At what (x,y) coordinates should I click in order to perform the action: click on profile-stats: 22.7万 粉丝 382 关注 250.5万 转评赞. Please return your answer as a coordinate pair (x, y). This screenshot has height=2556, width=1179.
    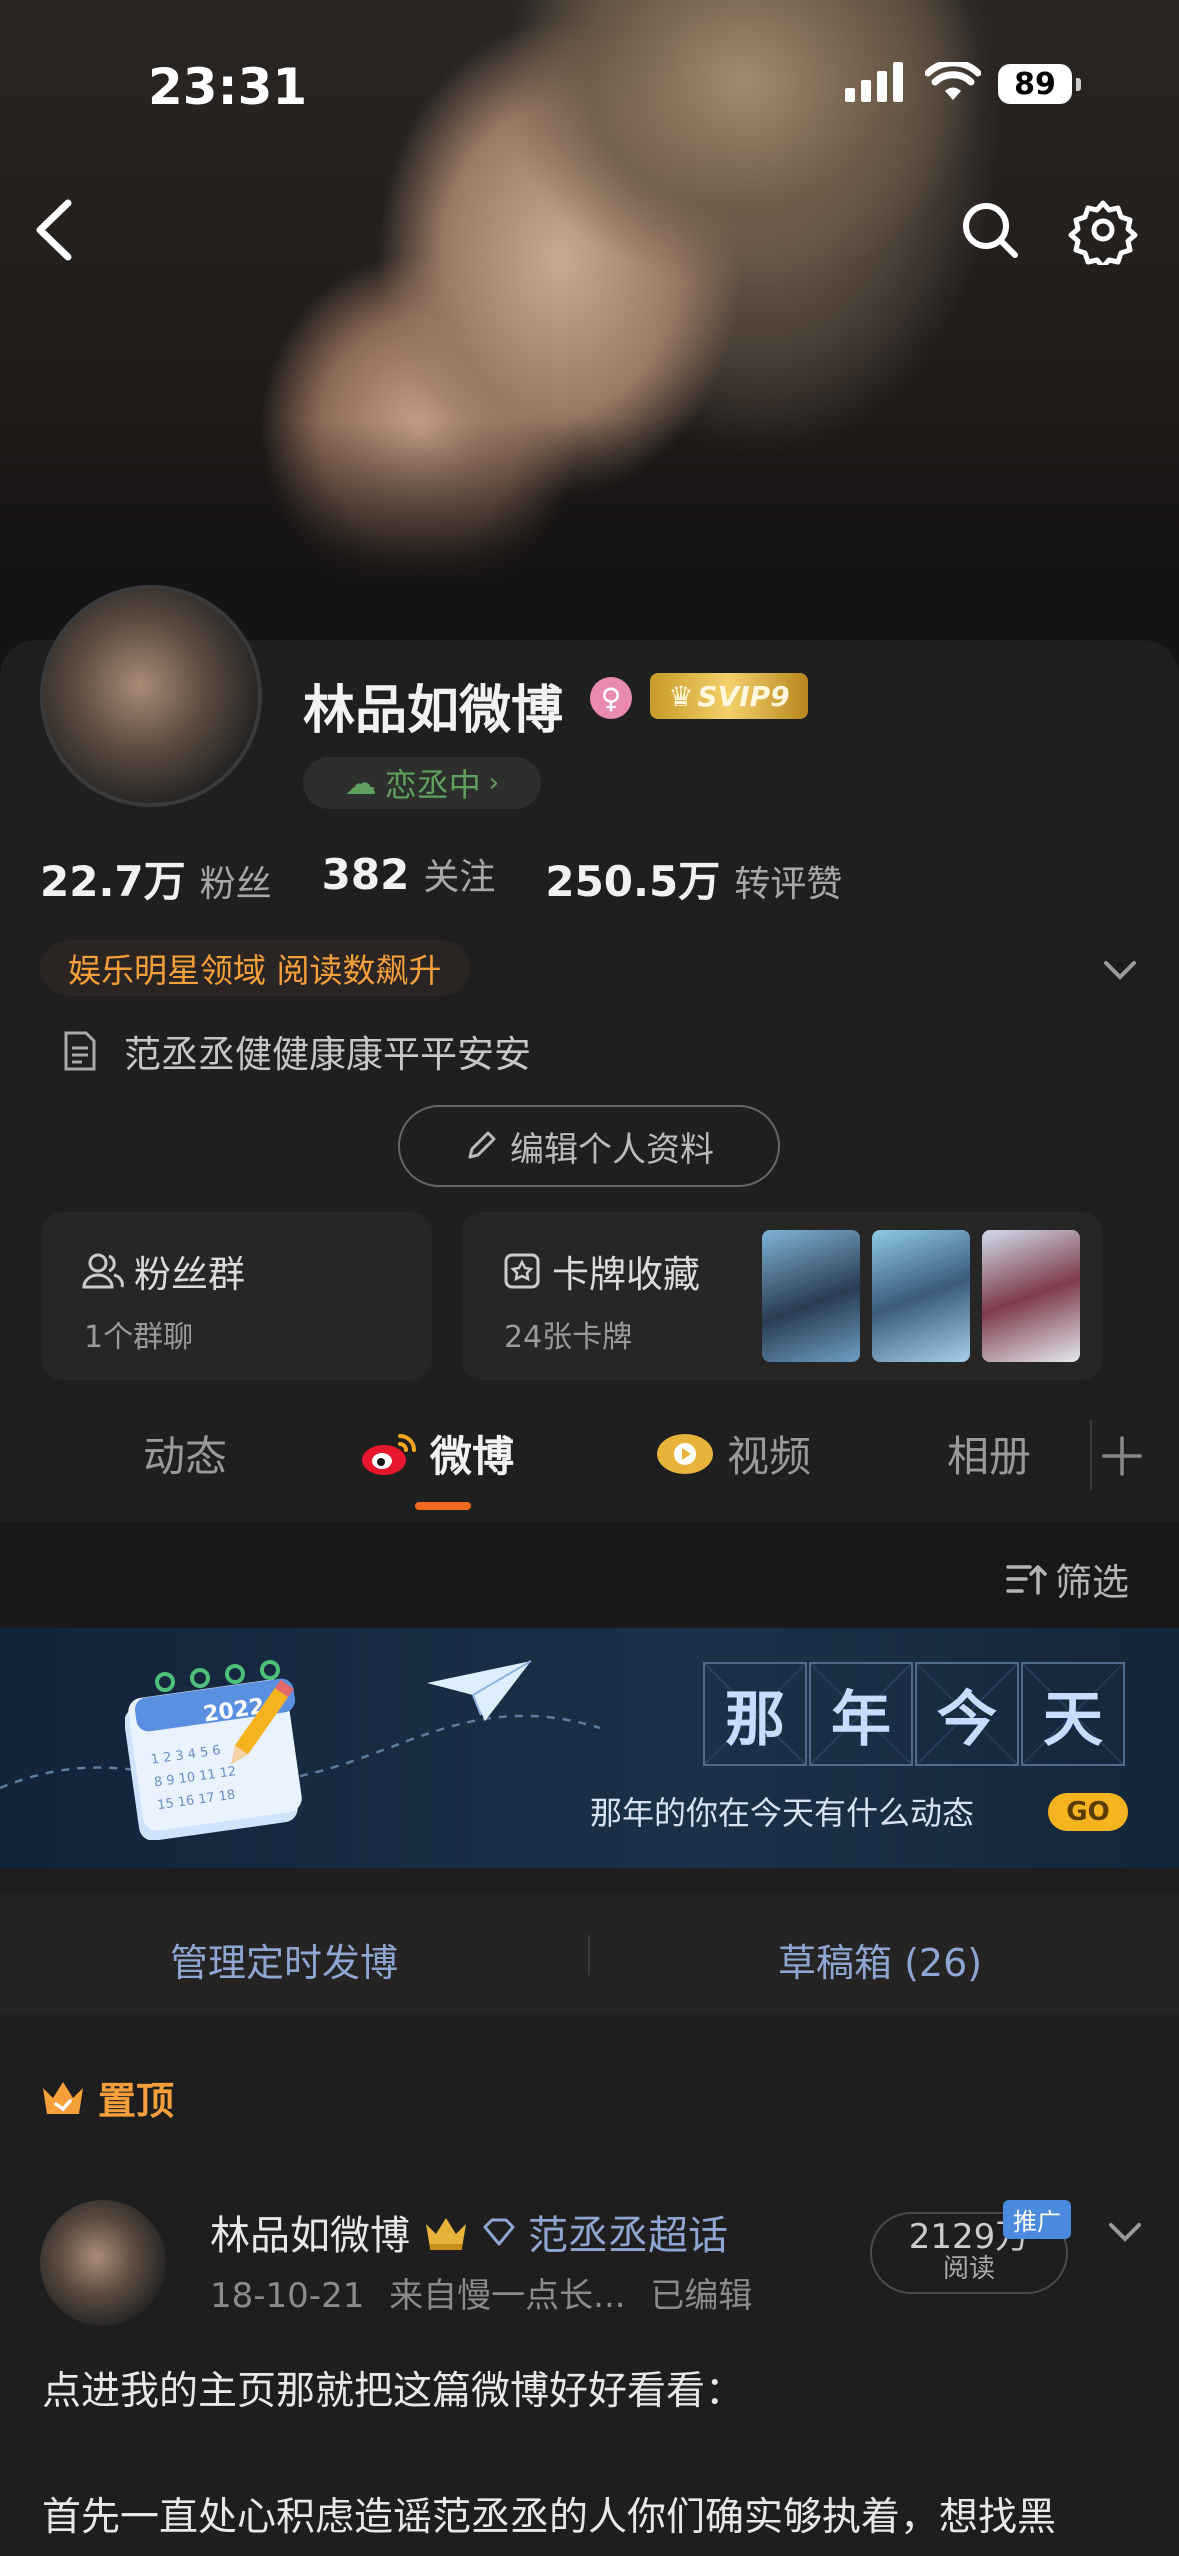
    Looking at the image, I should click on (466, 878).